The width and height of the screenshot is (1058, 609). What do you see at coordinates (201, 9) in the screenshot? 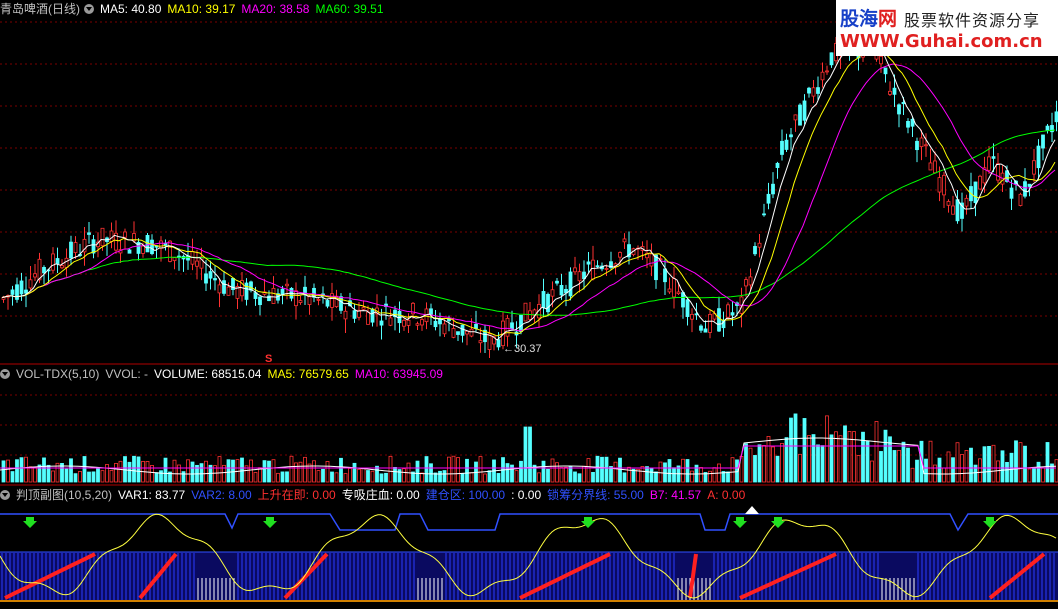
I see `ma10-value: MA10: 39.17` at bounding box center [201, 9].